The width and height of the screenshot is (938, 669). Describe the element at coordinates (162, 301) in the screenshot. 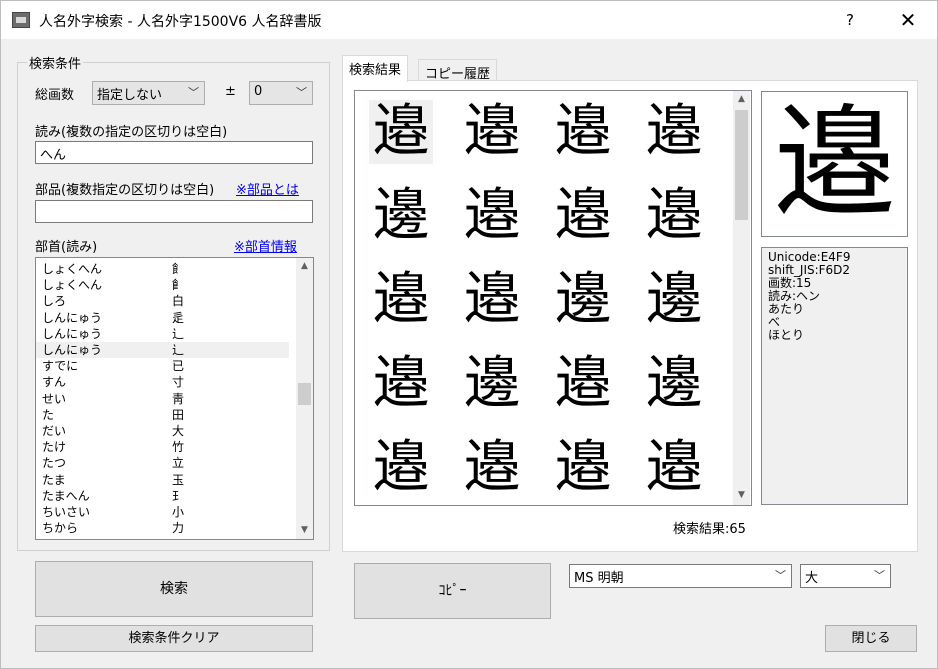

I see `radical-row: しろ 白` at that location.